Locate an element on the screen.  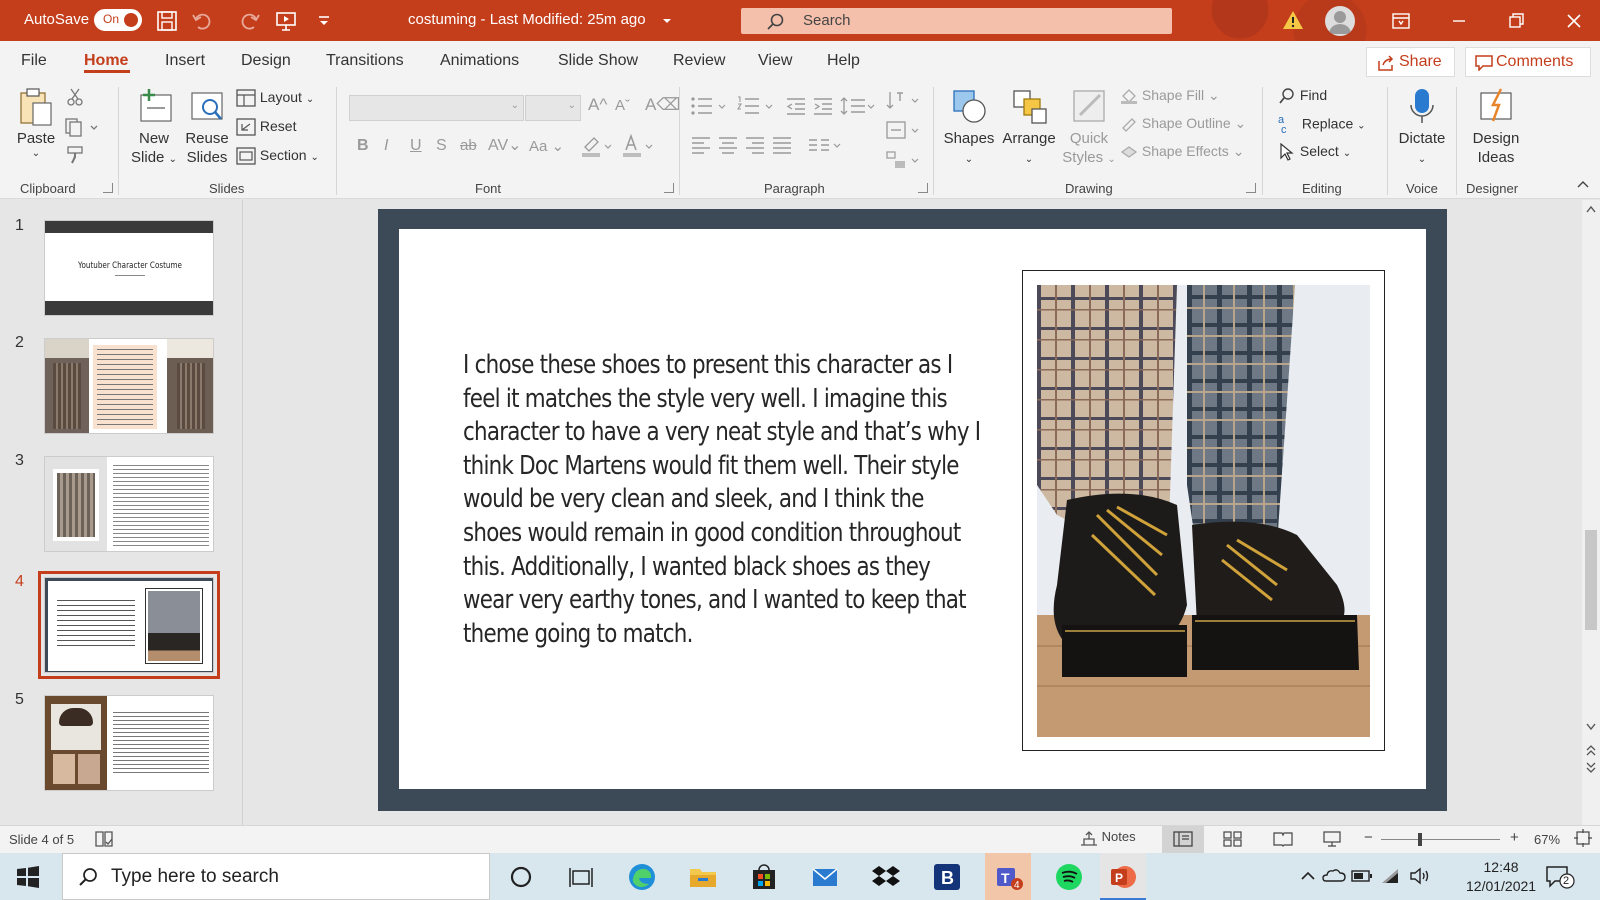
line-spacing-icon is located at coordinates (858, 106).